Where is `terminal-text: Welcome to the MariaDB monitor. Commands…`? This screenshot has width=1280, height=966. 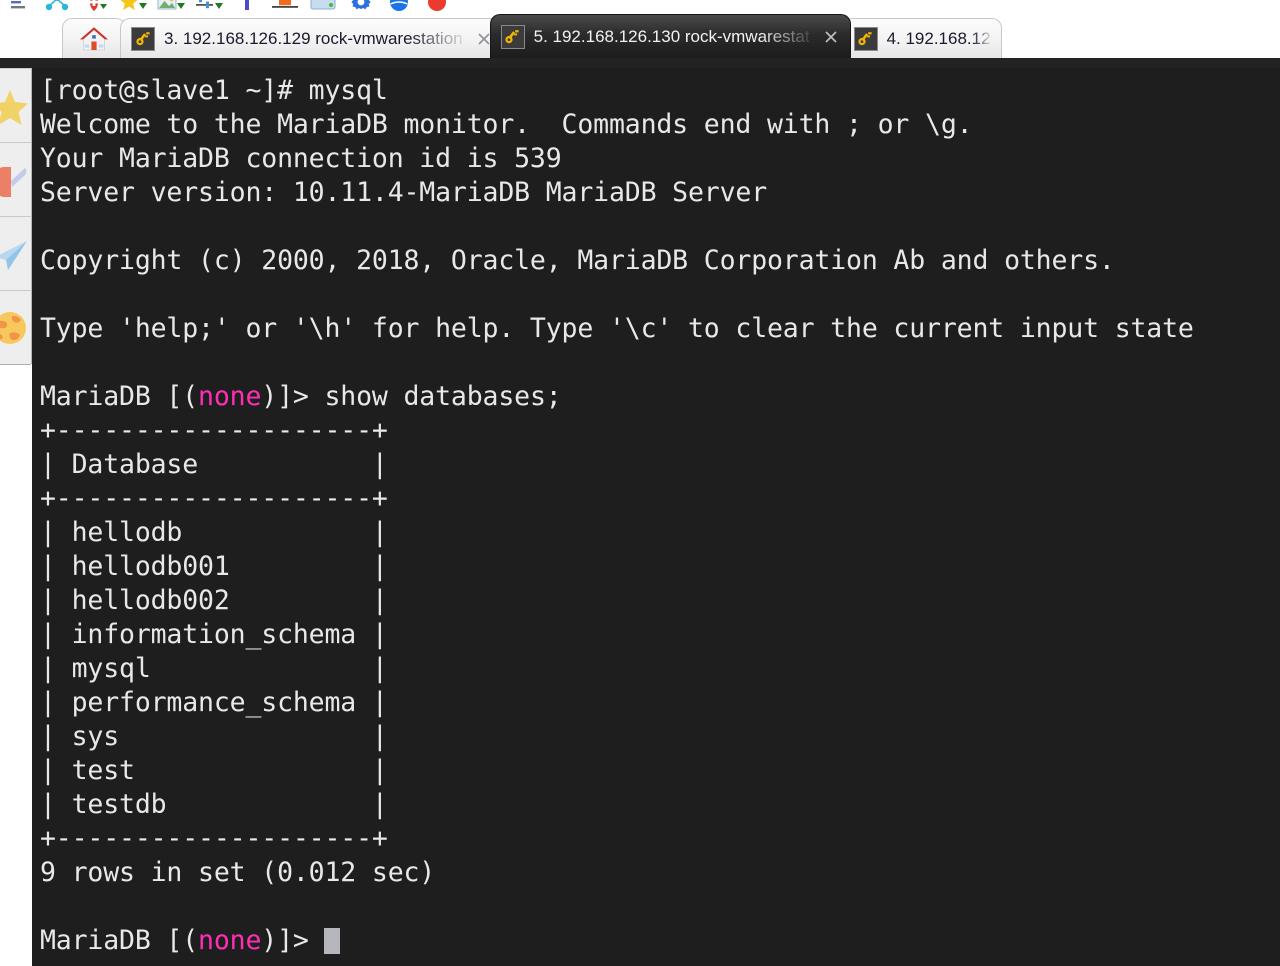 terminal-text: Welcome to the MariaDB monitor. Commands… is located at coordinates (506, 124).